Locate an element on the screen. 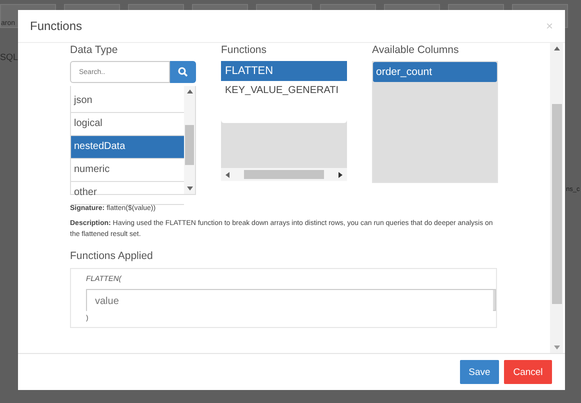 This screenshot has height=403, width=581. column-label: Functions is located at coordinates (244, 50).